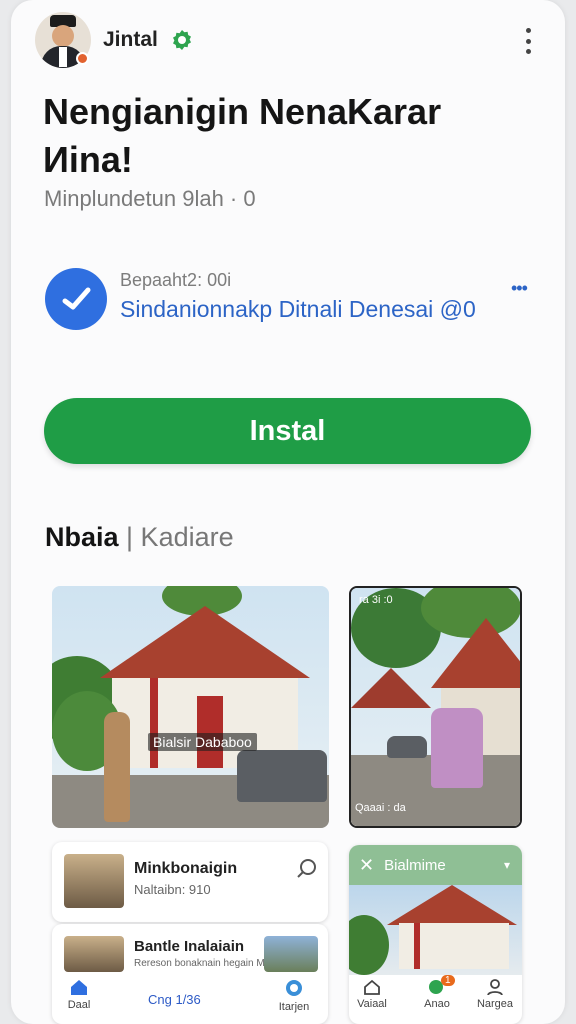 The width and height of the screenshot is (576, 1024). I want to click on nav-left-globe: Itarjen, so click(294, 995).